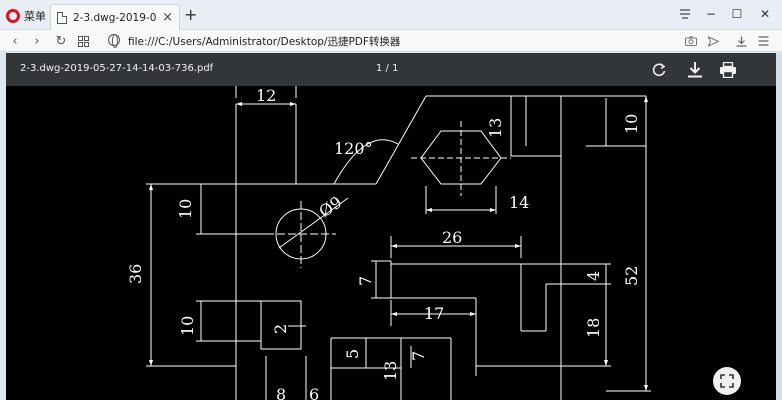 This screenshot has height=400, width=782. Describe the element at coordinates (391, 15) in the screenshot. I see `tab-strip: 菜单 2-3.dwg-2019-05-27-14- × + − ☐ ✕` at that location.